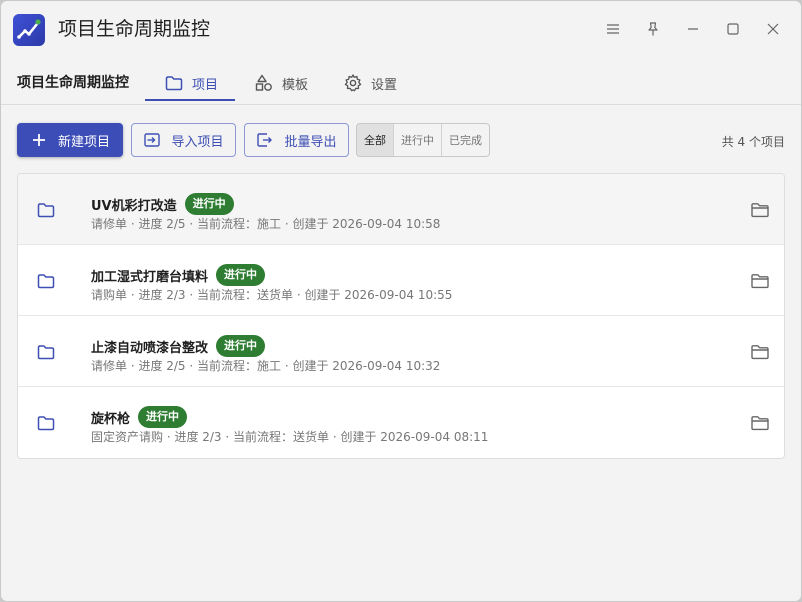  I want to click on import-icon, so click(152, 140).